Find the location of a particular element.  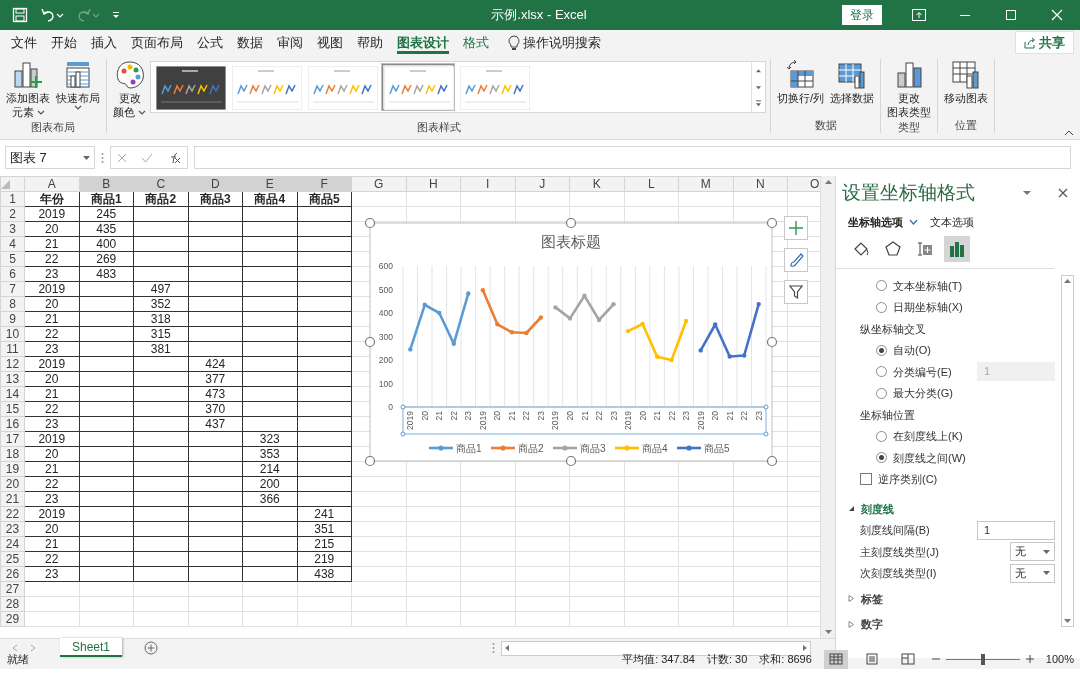

ribbon-button: 更改 颜色 is located at coordinates (129, 89).